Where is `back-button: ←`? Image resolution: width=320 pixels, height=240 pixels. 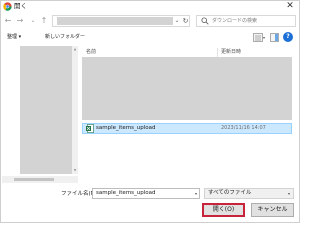 back-button: ← is located at coordinates (8, 21).